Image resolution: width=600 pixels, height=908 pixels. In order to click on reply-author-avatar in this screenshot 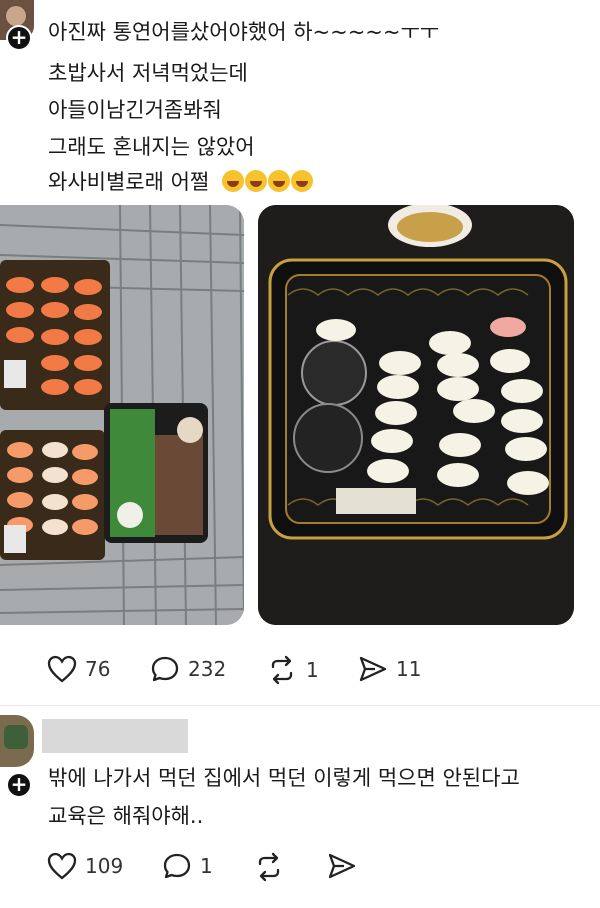, I will do `click(17, 741)`.